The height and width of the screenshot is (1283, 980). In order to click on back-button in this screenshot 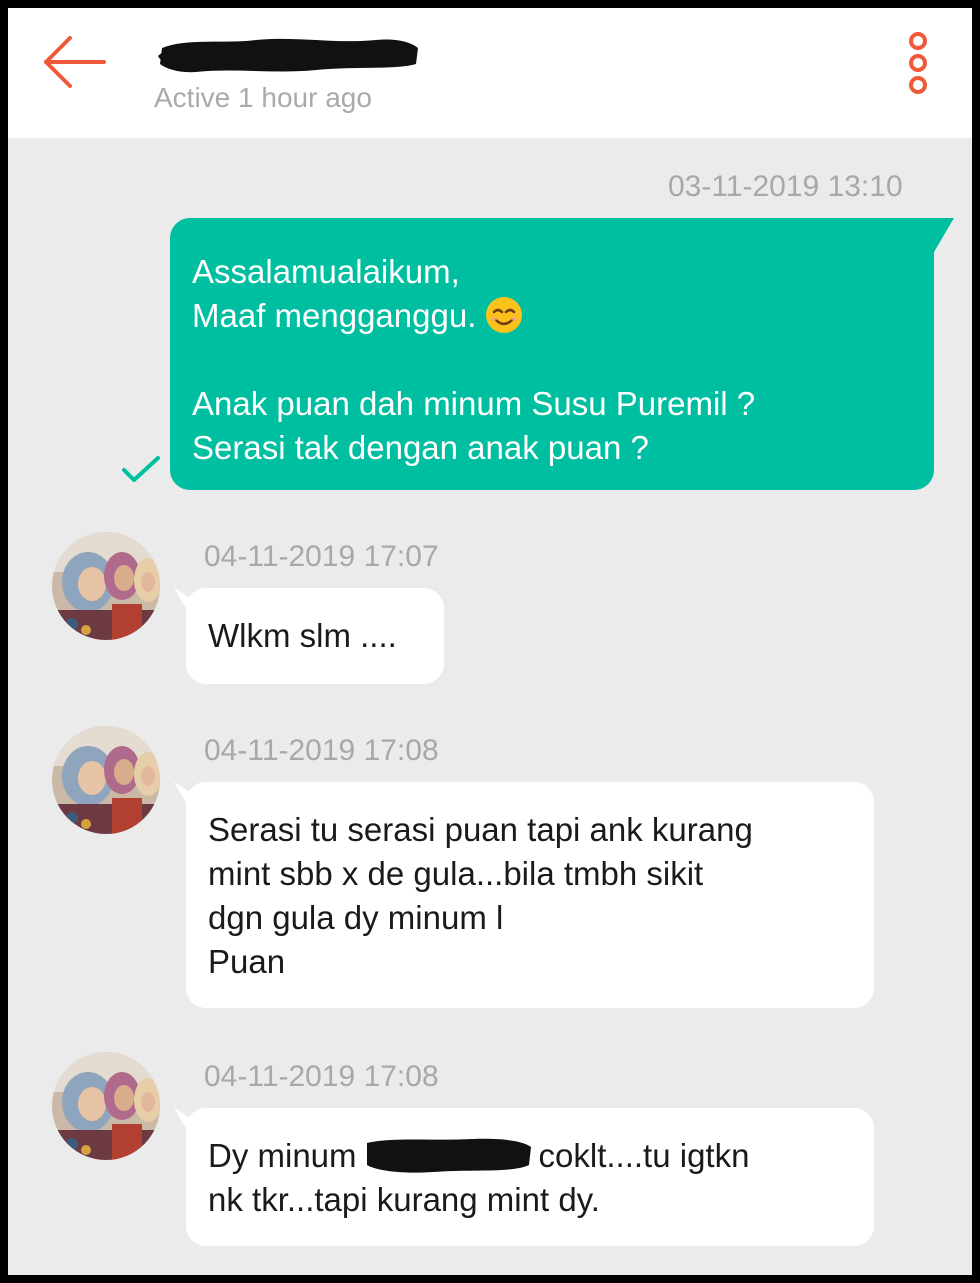, I will do `click(73, 62)`.